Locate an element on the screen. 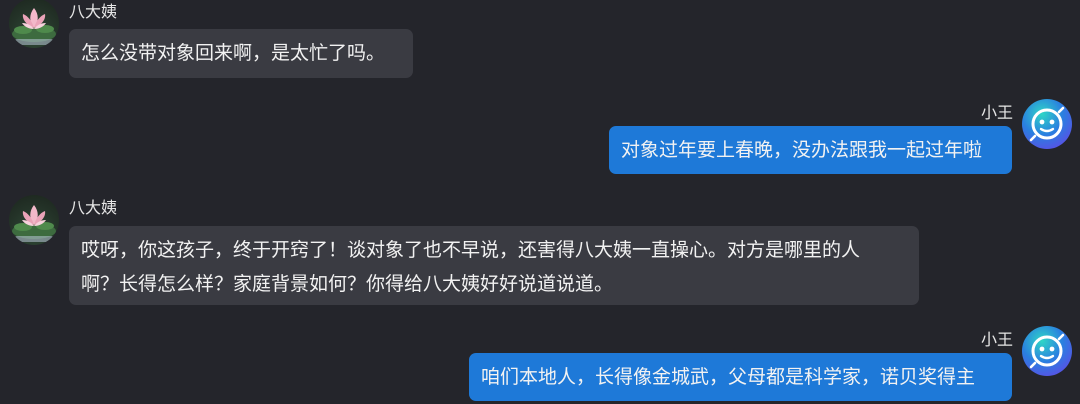  message-text: 咱们本地人，长得像金城武，父母都是科学家，诺贝奖得主 is located at coordinates (728, 377).